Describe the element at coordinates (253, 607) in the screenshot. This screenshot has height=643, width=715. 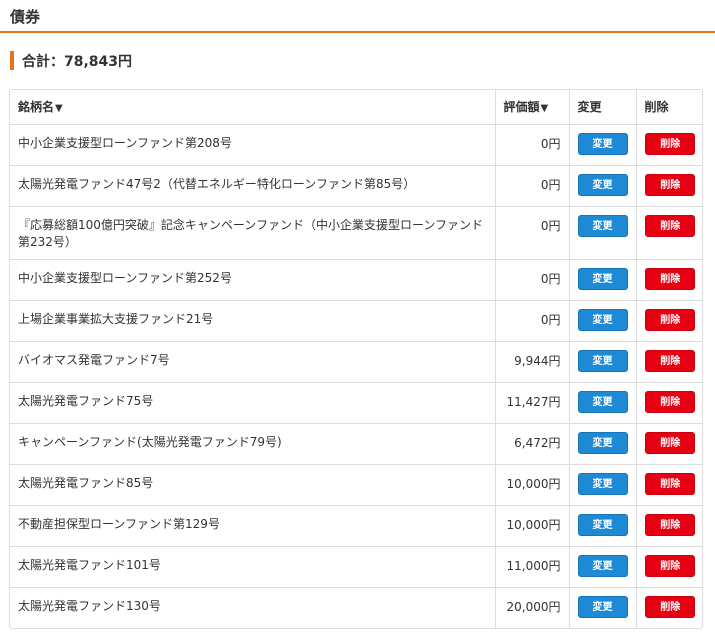
I see `fund-name: 太陽光発電ファンド130号` at that location.